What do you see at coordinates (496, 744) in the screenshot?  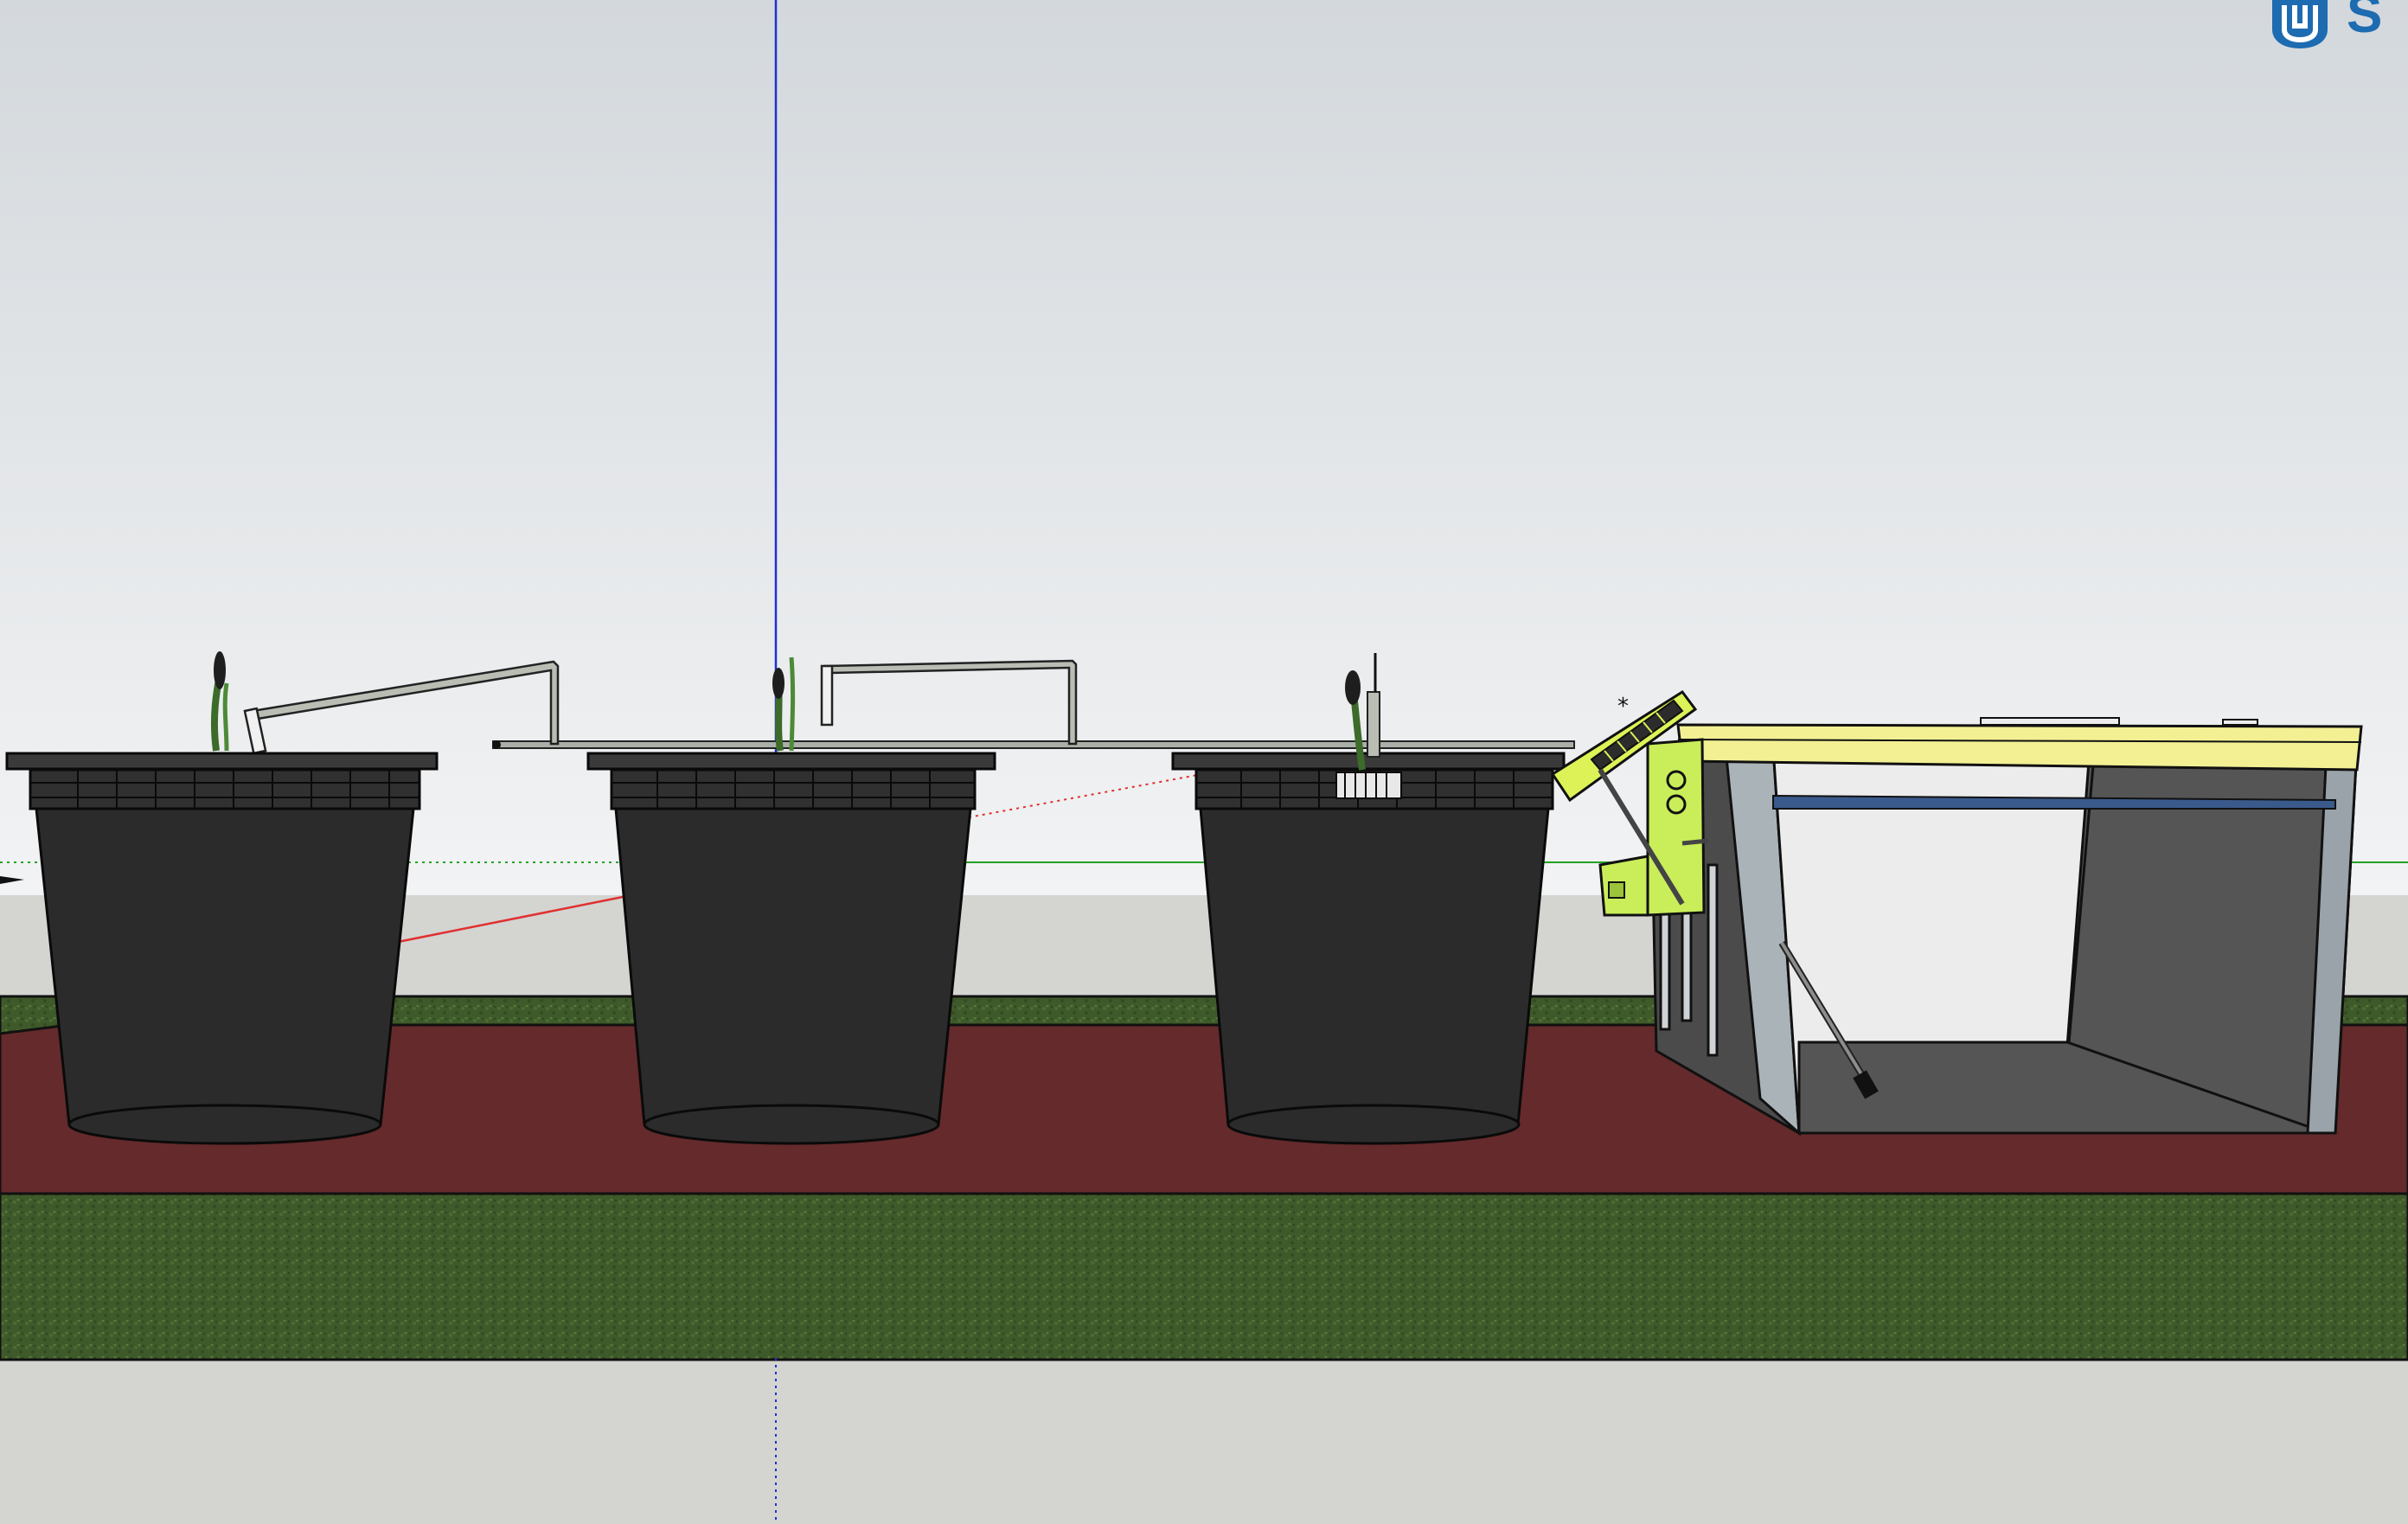 I see `pipe-end-cap` at bounding box center [496, 744].